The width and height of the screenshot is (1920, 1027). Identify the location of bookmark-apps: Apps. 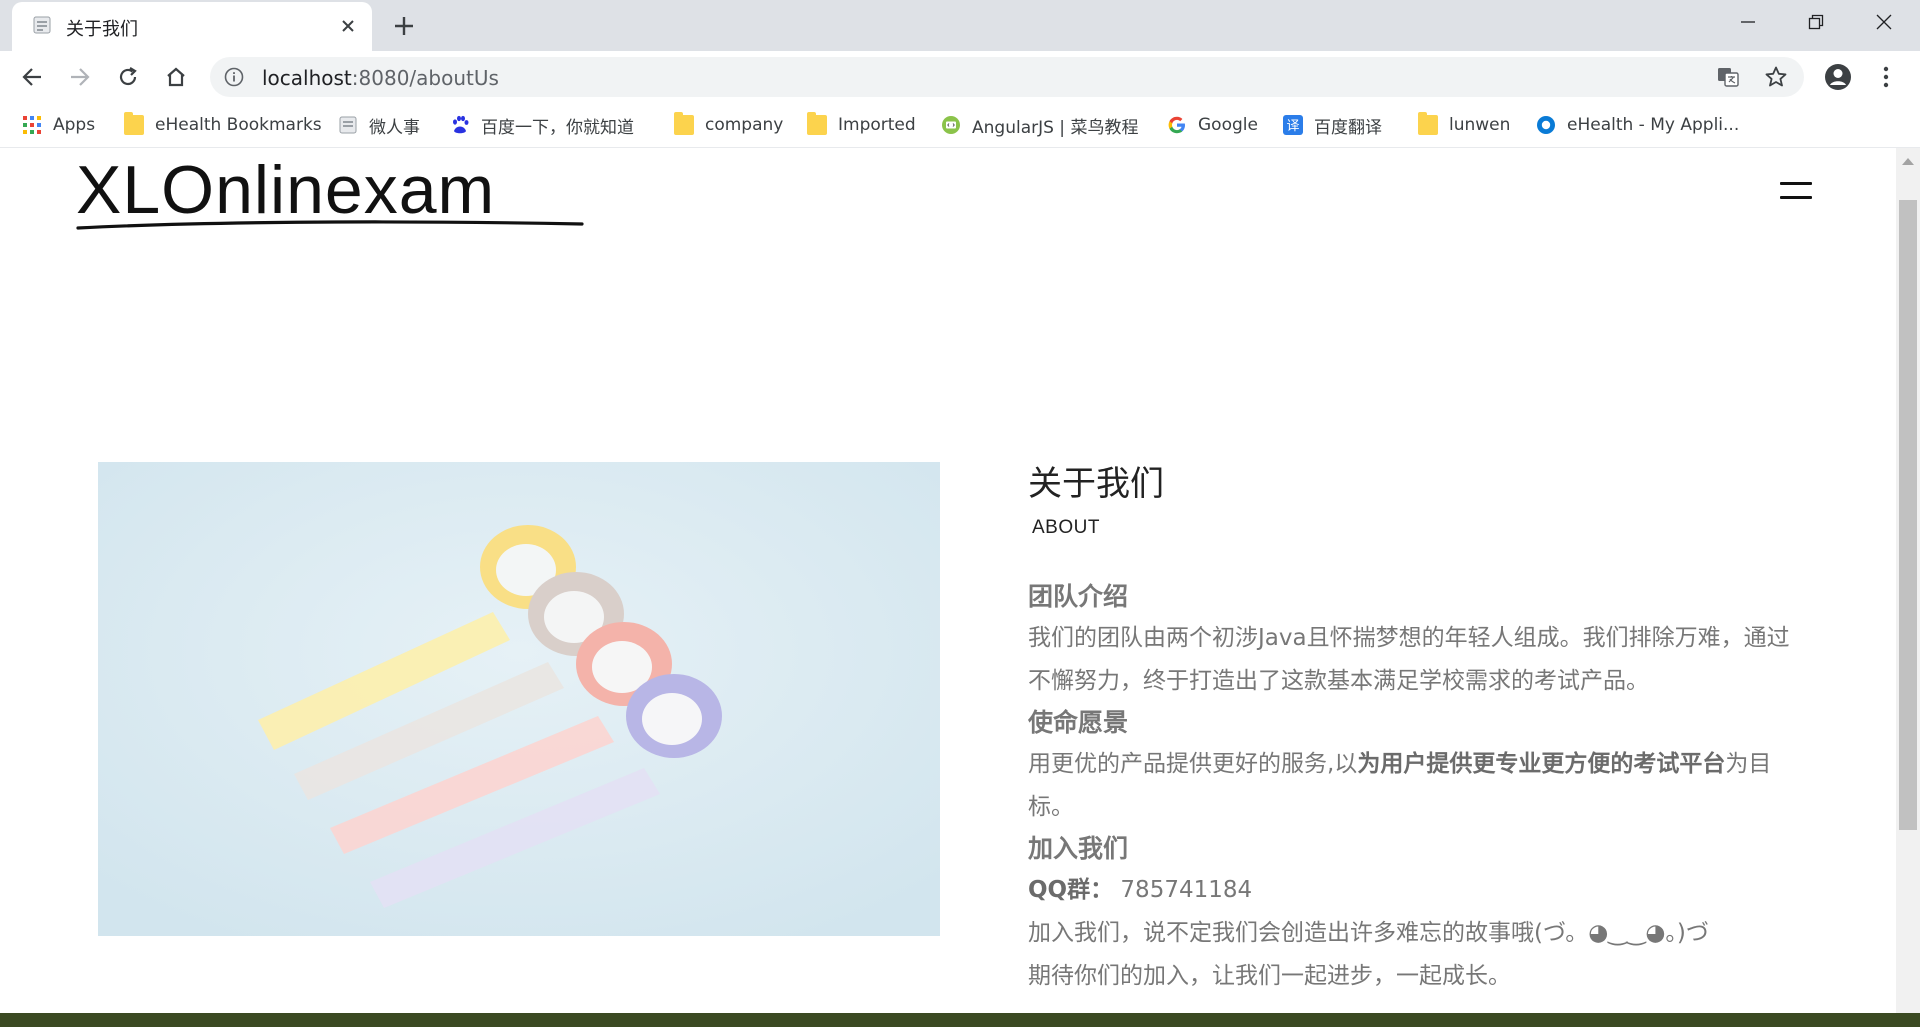
(58, 125).